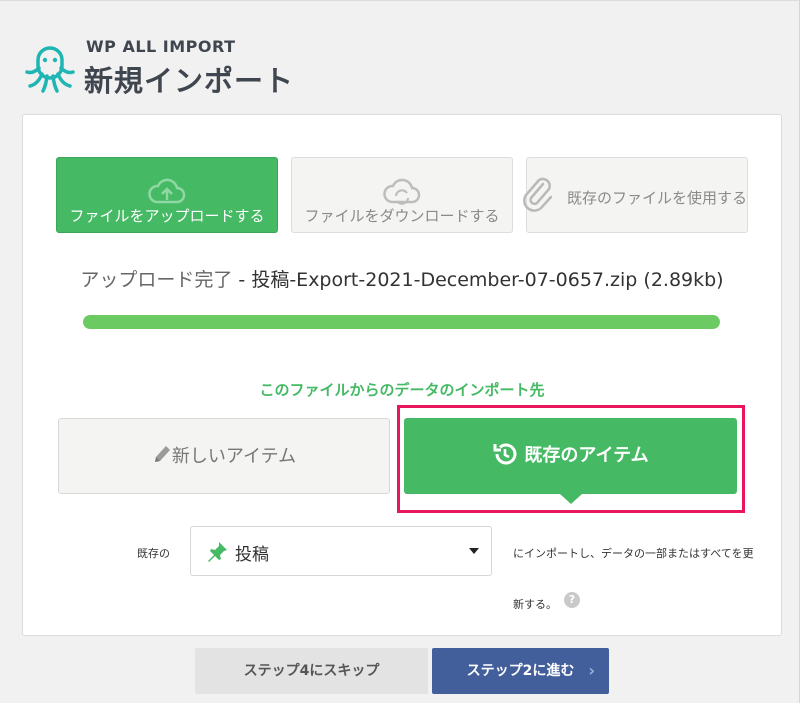  I want to click on post-type-select: 投稿, so click(341, 551).